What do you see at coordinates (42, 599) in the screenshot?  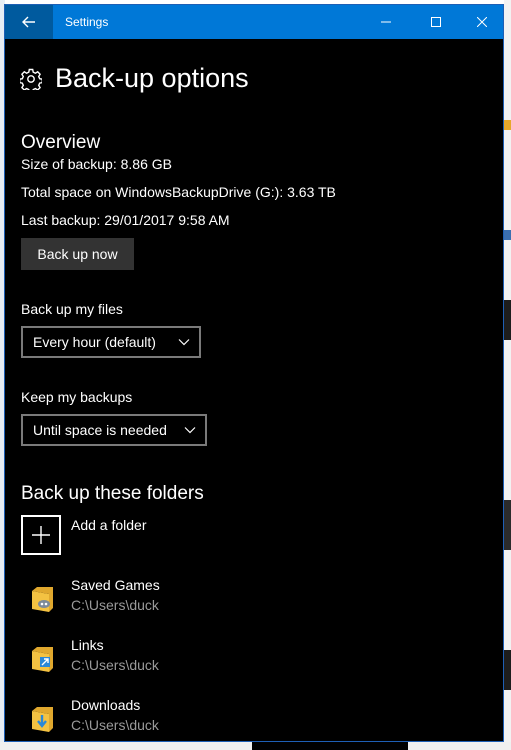 I see `saved-games-folder-icon` at bounding box center [42, 599].